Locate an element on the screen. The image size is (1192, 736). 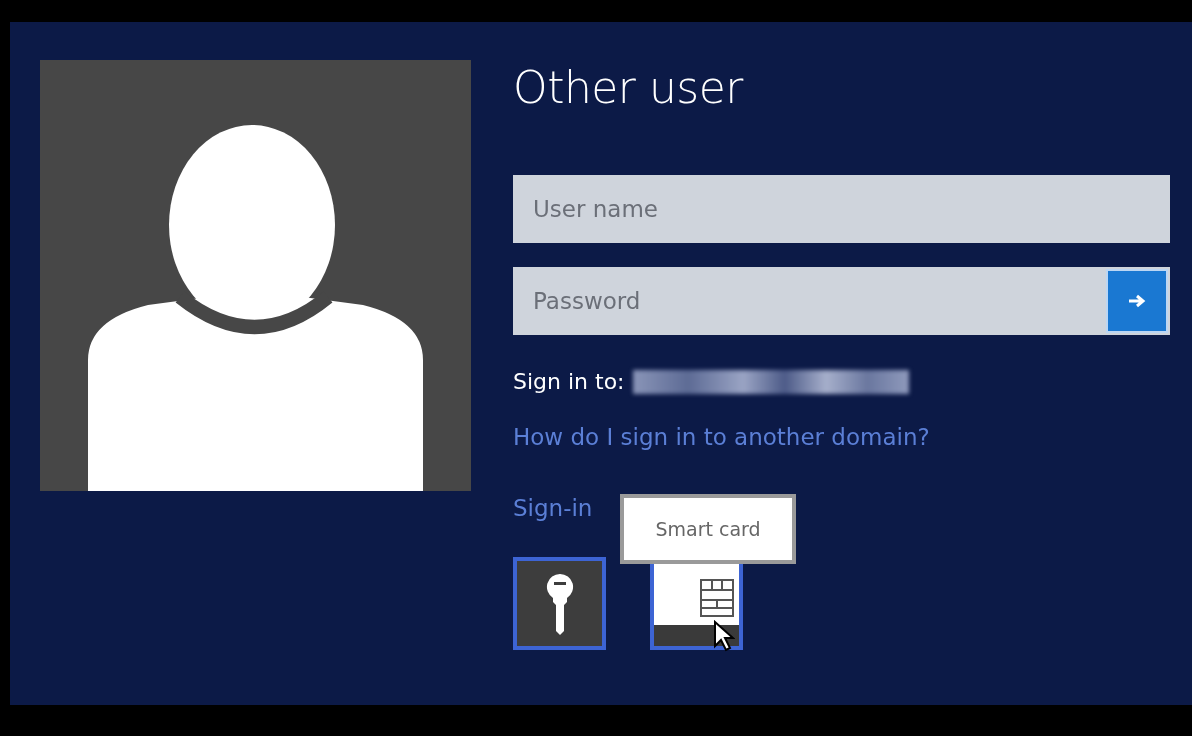
screen-title: Other user is located at coordinates (629, 88).